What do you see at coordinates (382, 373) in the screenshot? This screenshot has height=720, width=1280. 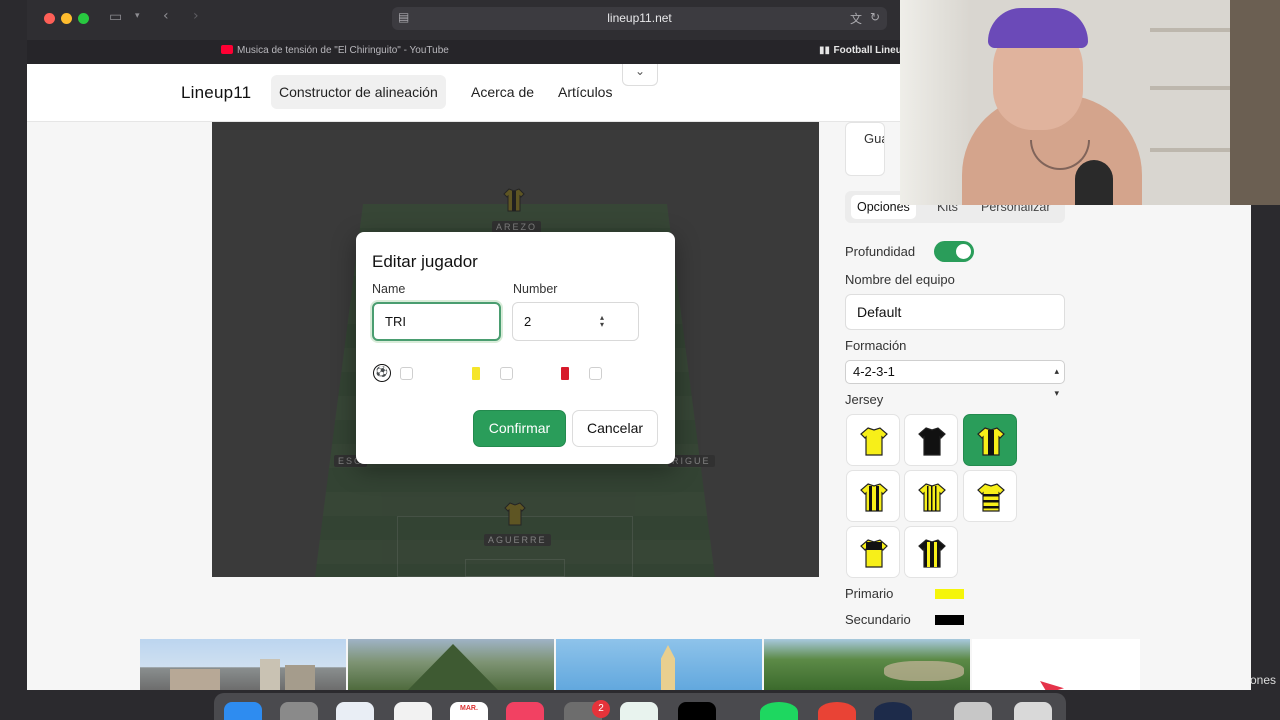 I see `goal-ball-icon: ⚽` at bounding box center [382, 373].